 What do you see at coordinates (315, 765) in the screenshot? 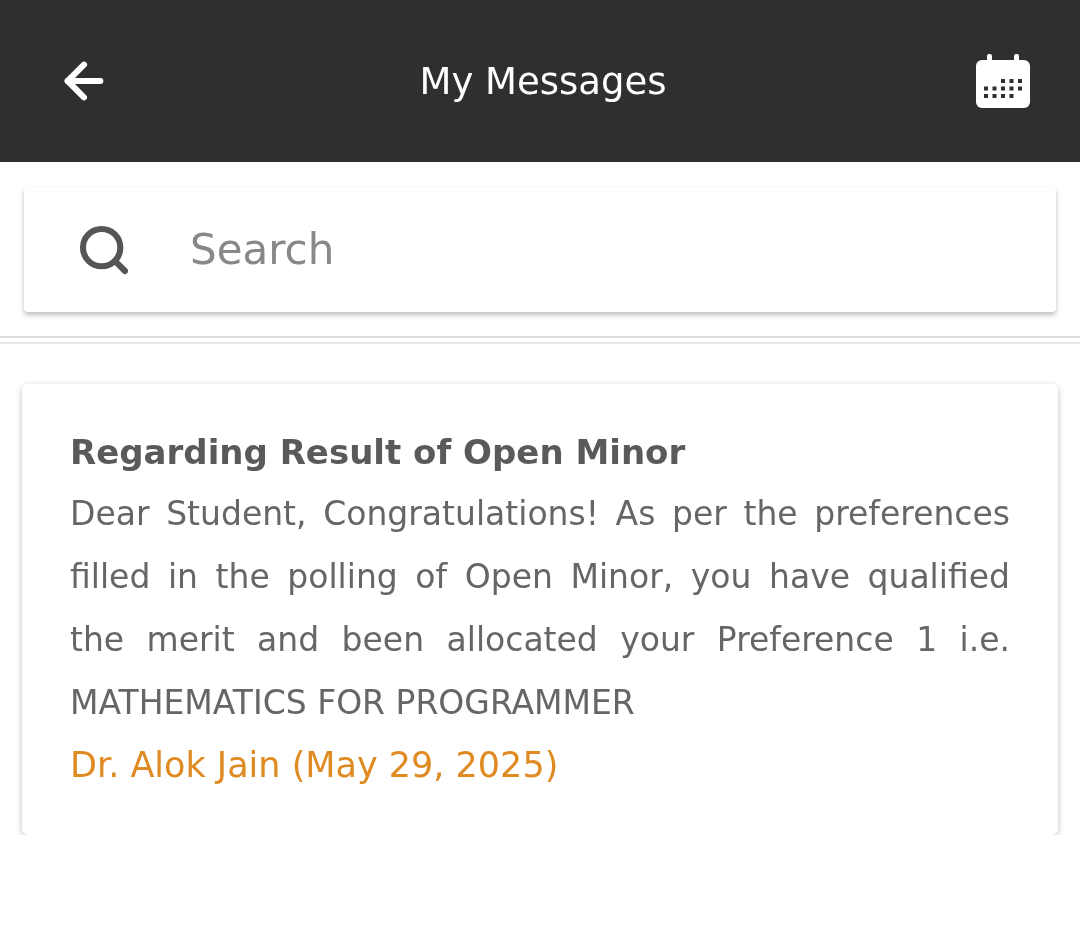
I see `message-author: Dr. Alok Jain (May 29, 2025)` at bounding box center [315, 765].